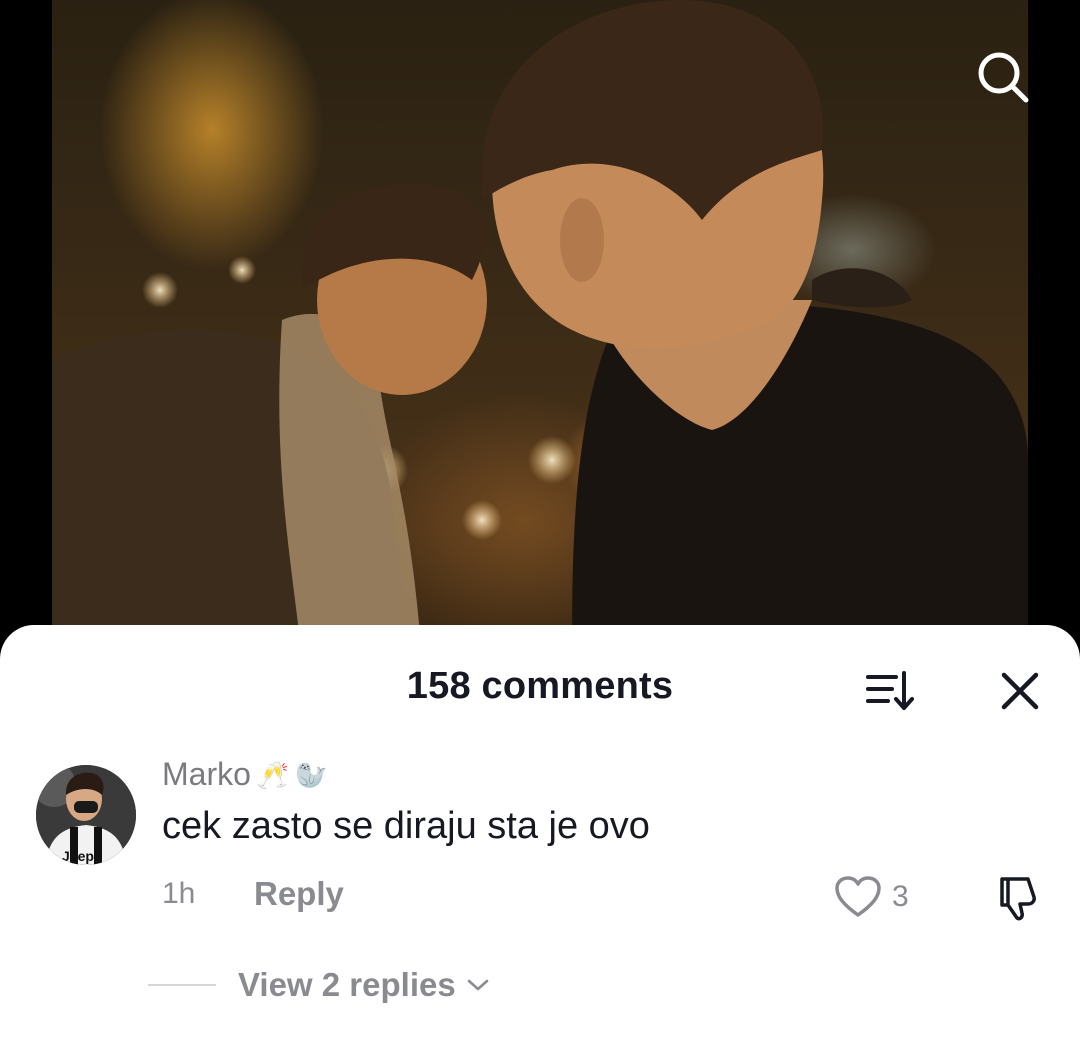 The width and height of the screenshot is (1080, 1054). I want to click on comment-timestamp: 1h, so click(179, 893).